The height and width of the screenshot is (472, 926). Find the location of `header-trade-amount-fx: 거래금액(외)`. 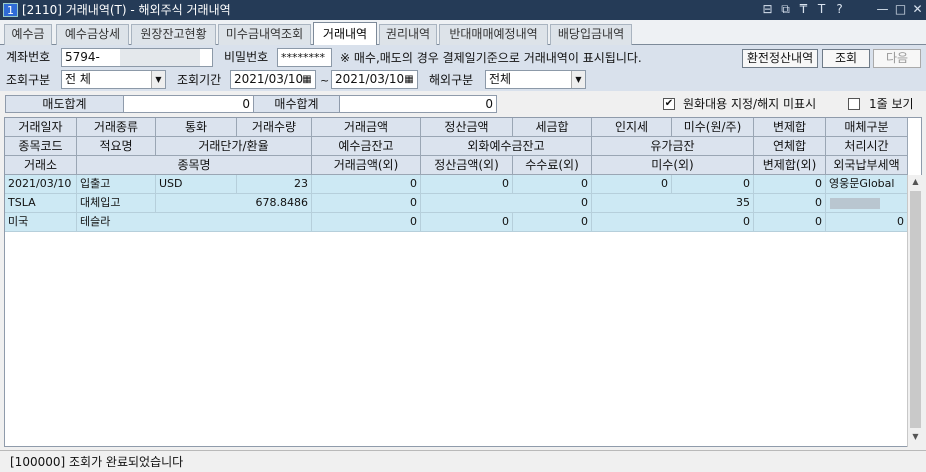

header-trade-amount-fx: 거래금액(외) is located at coordinates (366, 165).